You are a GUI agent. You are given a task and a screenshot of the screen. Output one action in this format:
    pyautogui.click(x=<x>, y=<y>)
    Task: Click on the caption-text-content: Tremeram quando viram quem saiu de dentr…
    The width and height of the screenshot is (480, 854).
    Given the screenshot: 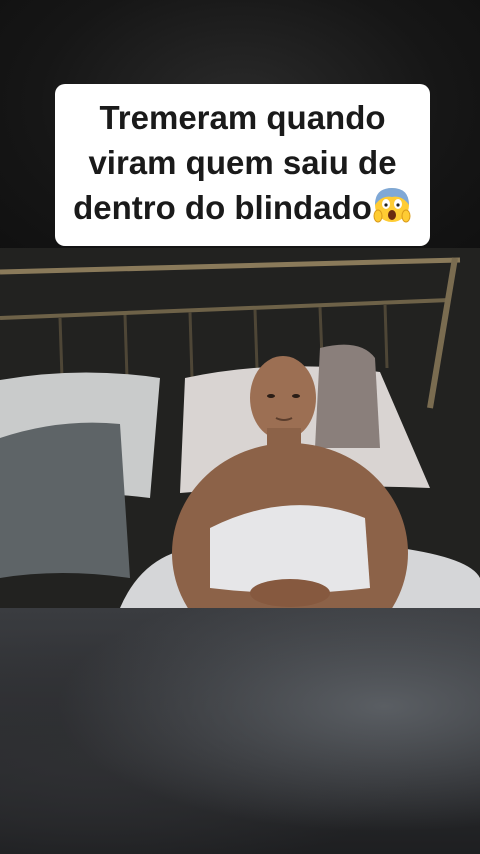 What is the action you would take?
    pyautogui.click(x=235, y=162)
    